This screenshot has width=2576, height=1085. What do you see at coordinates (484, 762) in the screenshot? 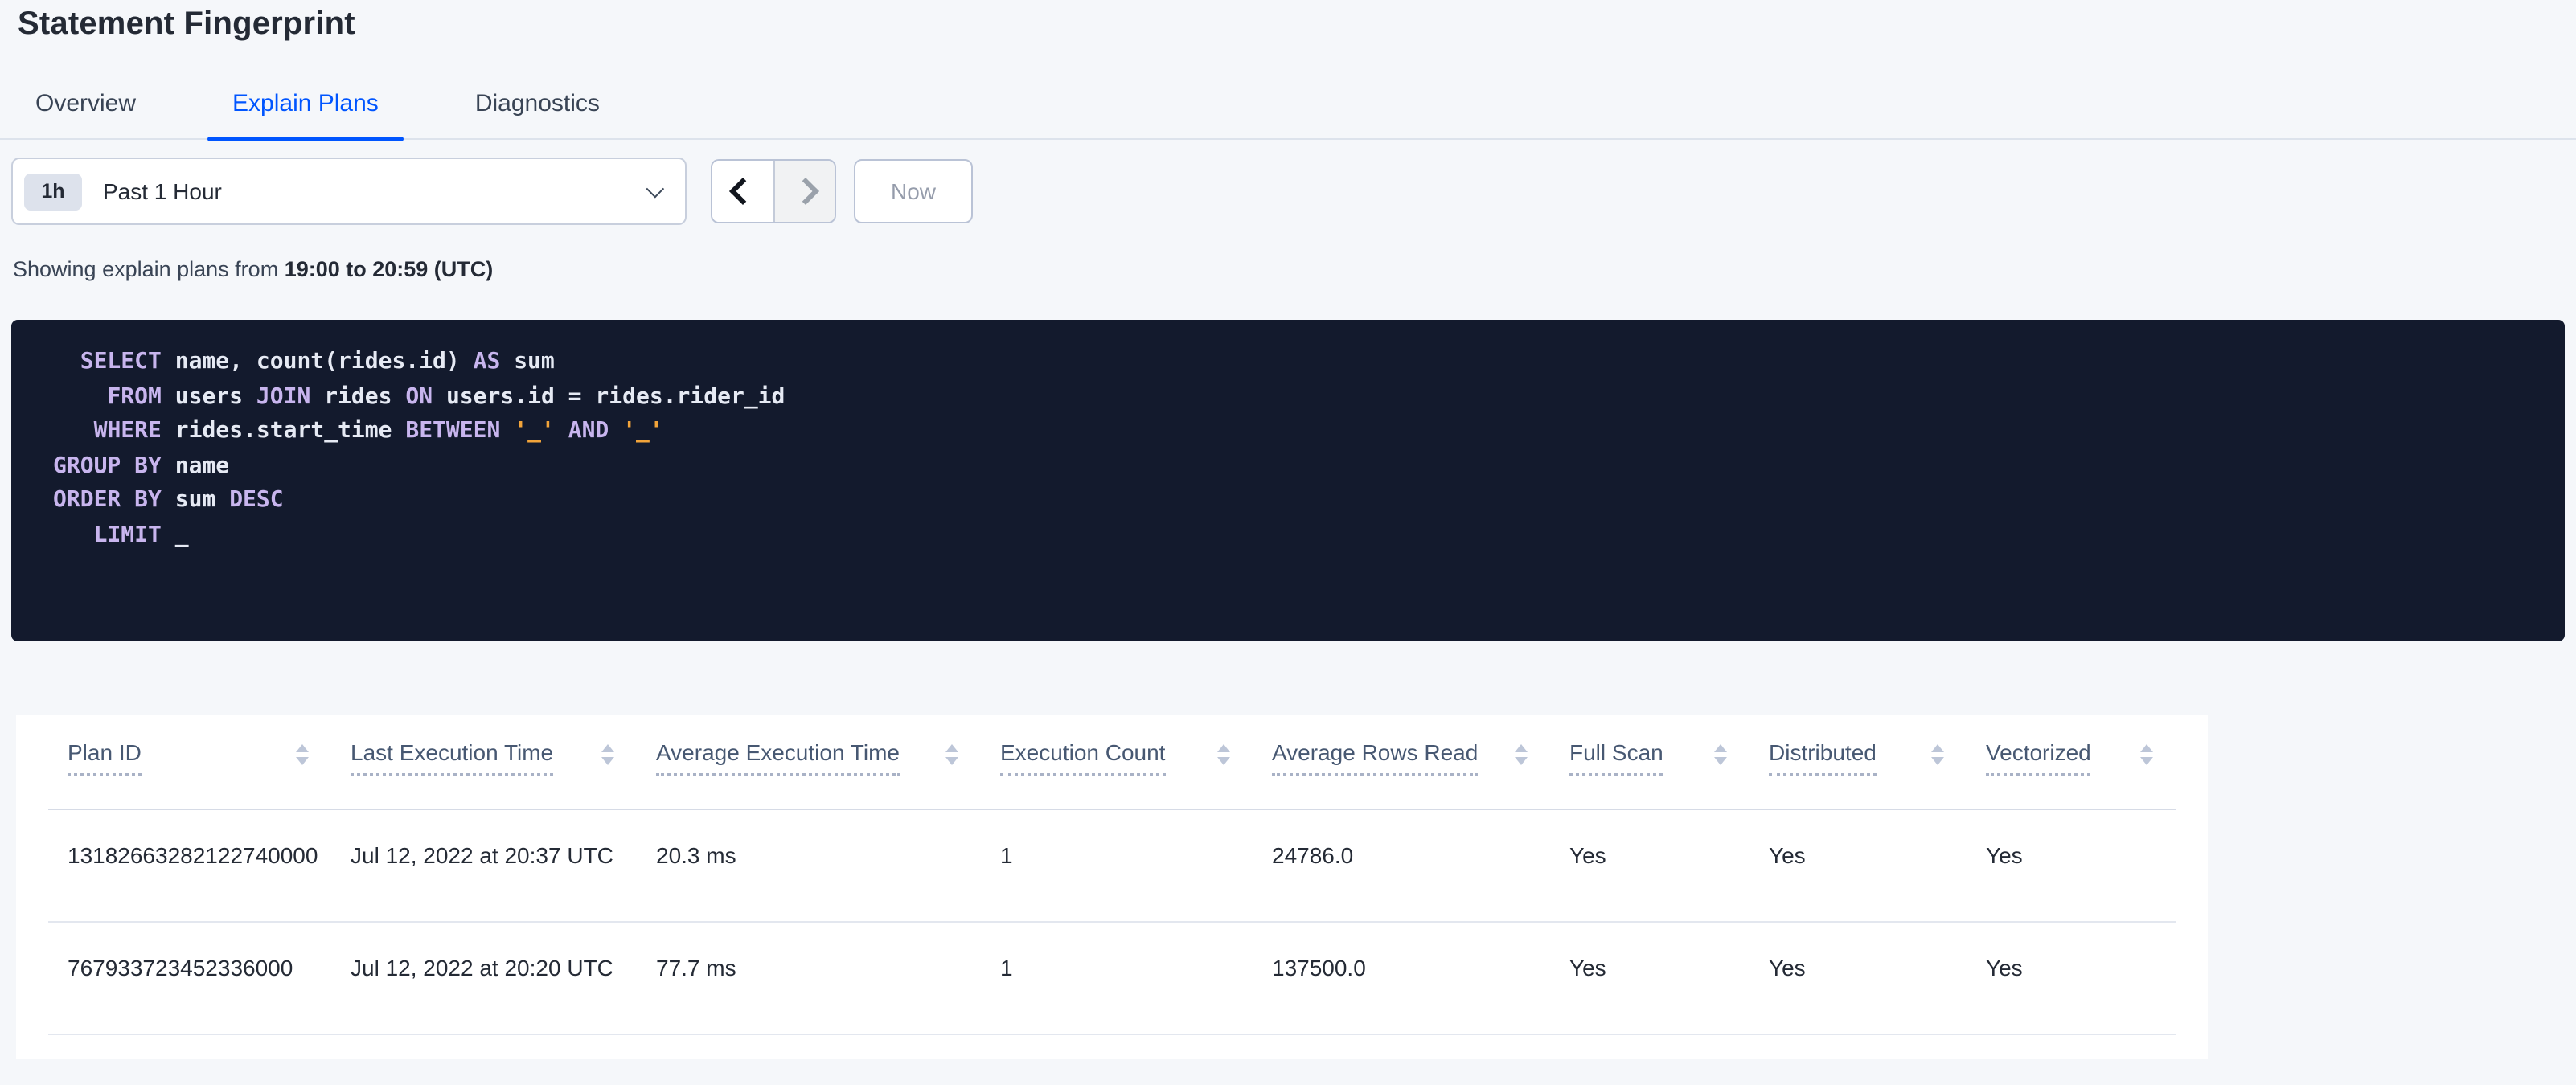
I see `column-header-last-execution-time: Last Execution Time` at bounding box center [484, 762].